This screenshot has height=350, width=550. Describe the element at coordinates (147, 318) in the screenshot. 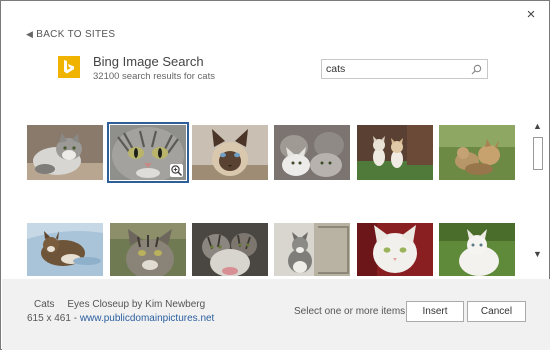

I see `image-source-link: www.publicdomainpictures.net` at that location.